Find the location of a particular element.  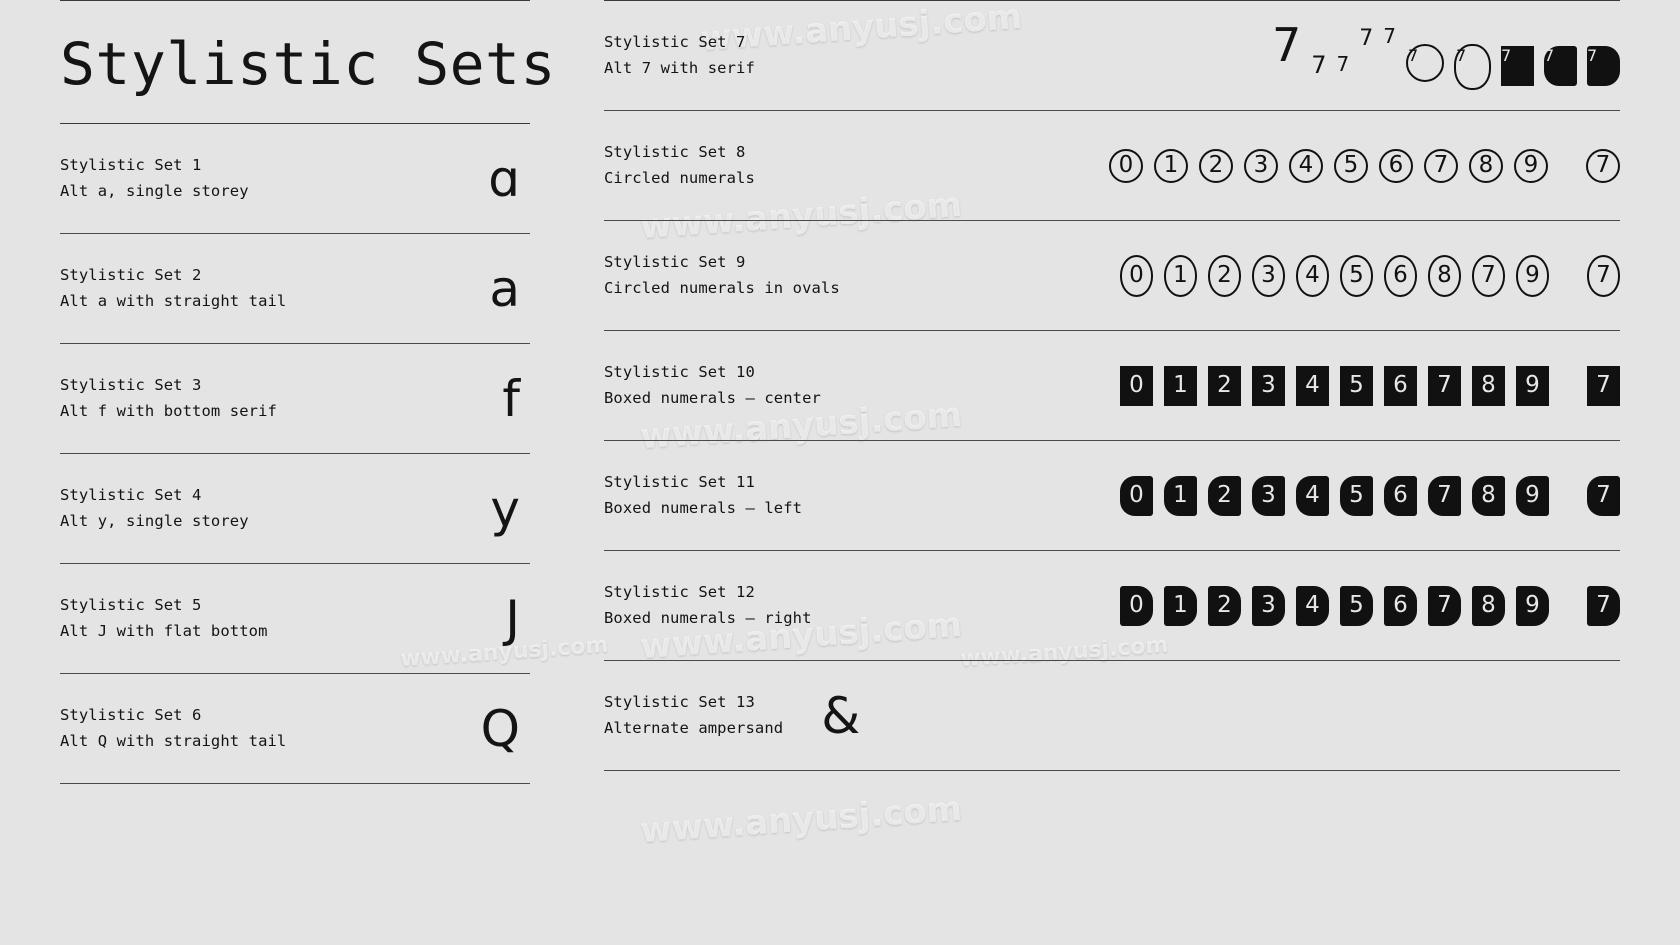

set-specimen: f is located at coordinates (516, 399).